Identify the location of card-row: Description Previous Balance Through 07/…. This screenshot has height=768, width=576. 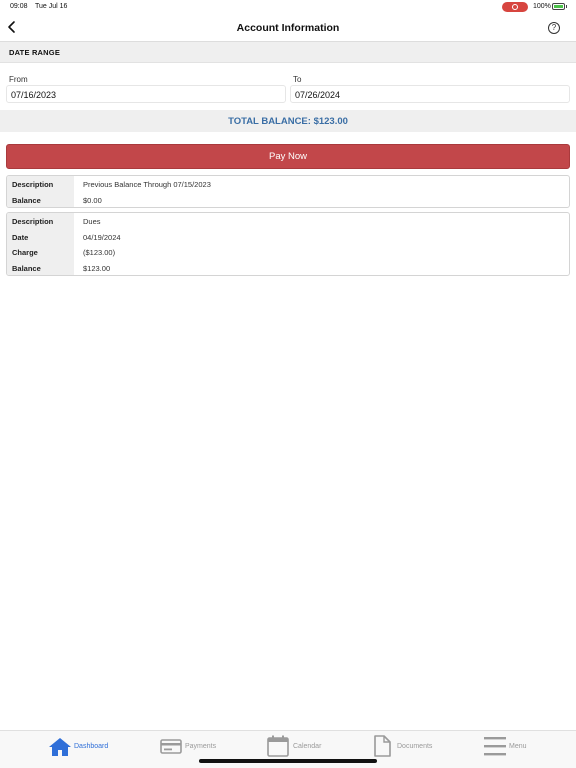
(288, 184).